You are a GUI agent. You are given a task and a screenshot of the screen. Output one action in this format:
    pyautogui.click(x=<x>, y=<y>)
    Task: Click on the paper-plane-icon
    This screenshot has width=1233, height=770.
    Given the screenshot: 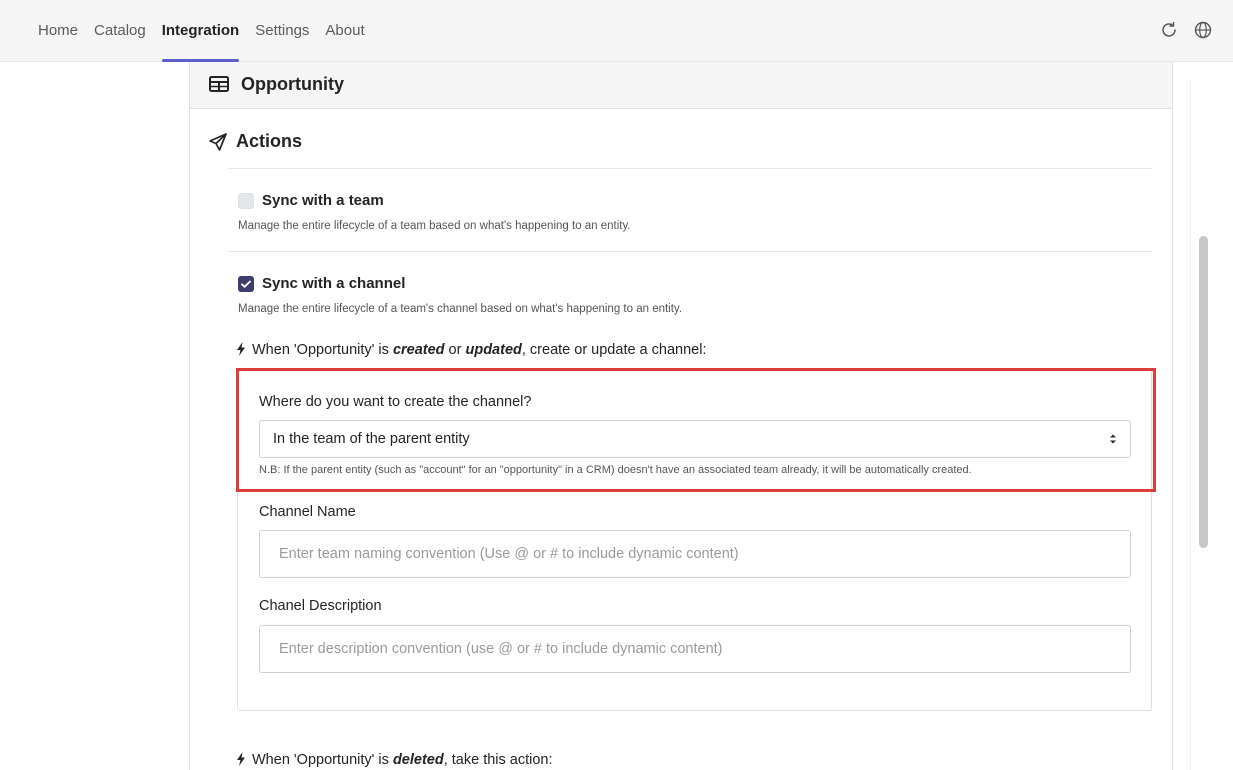 What is the action you would take?
    pyautogui.click(x=218, y=142)
    